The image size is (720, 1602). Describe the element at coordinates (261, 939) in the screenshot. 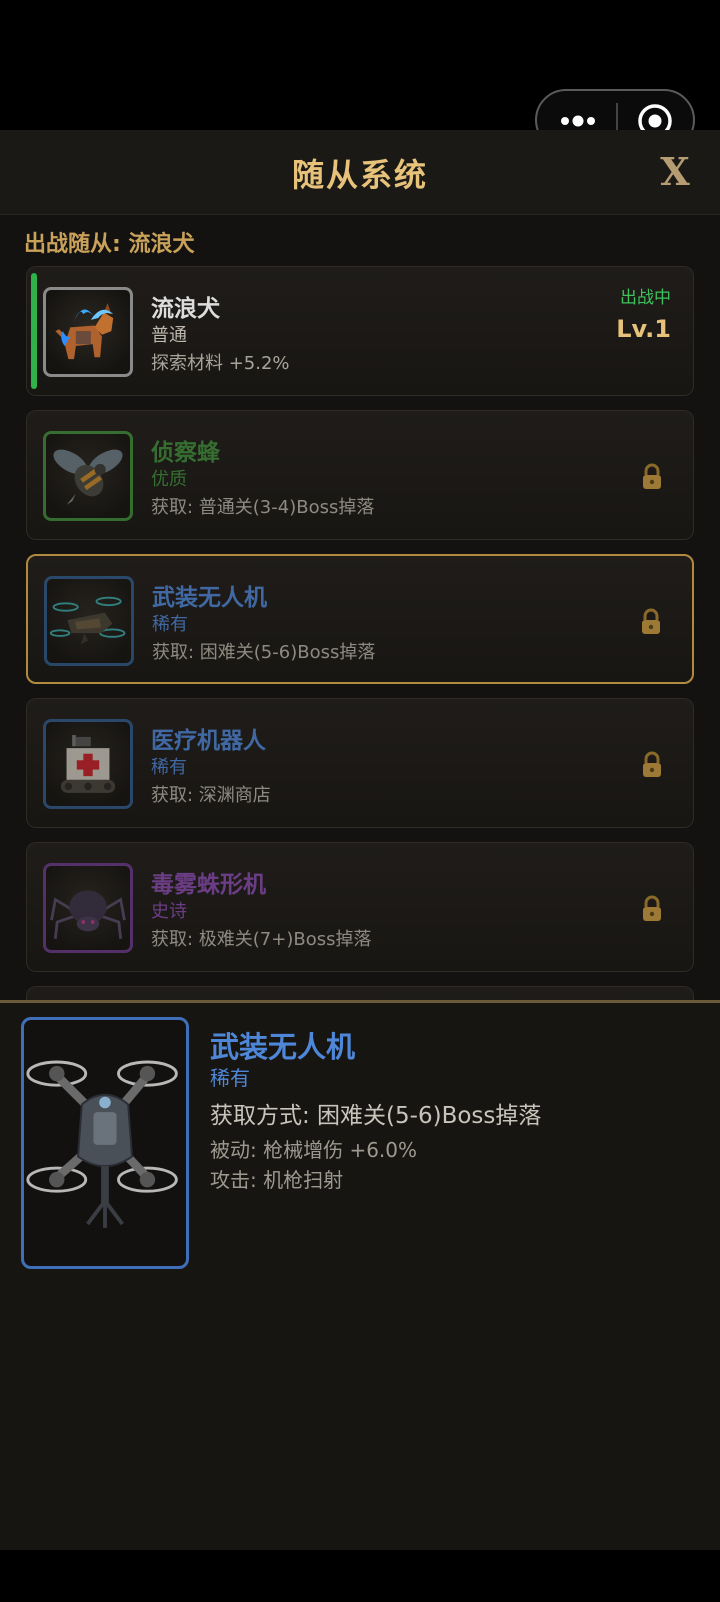

I see `pet-desc: 获取: 极难关(7+)Boss掉落` at that location.